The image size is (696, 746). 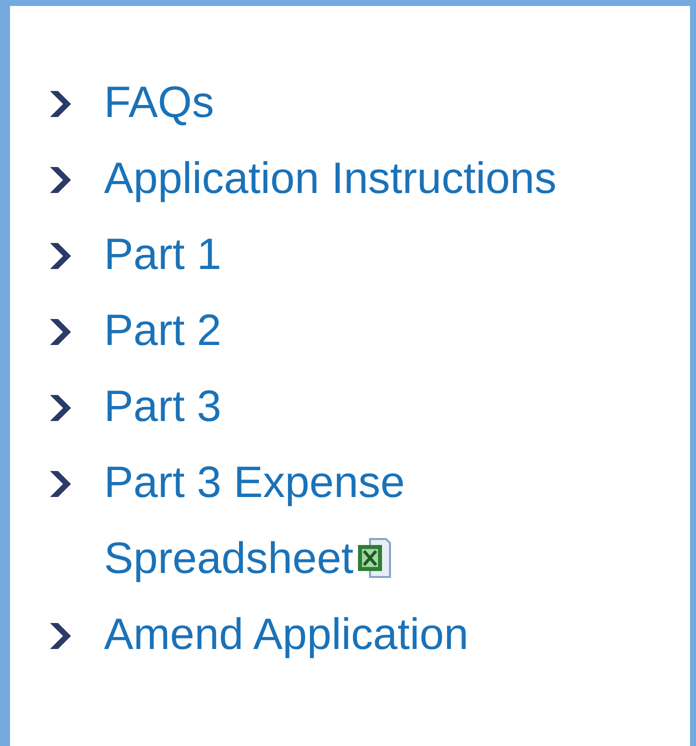 What do you see at coordinates (374, 103) in the screenshot?
I see `nav-link: FAQs` at bounding box center [374, 103].